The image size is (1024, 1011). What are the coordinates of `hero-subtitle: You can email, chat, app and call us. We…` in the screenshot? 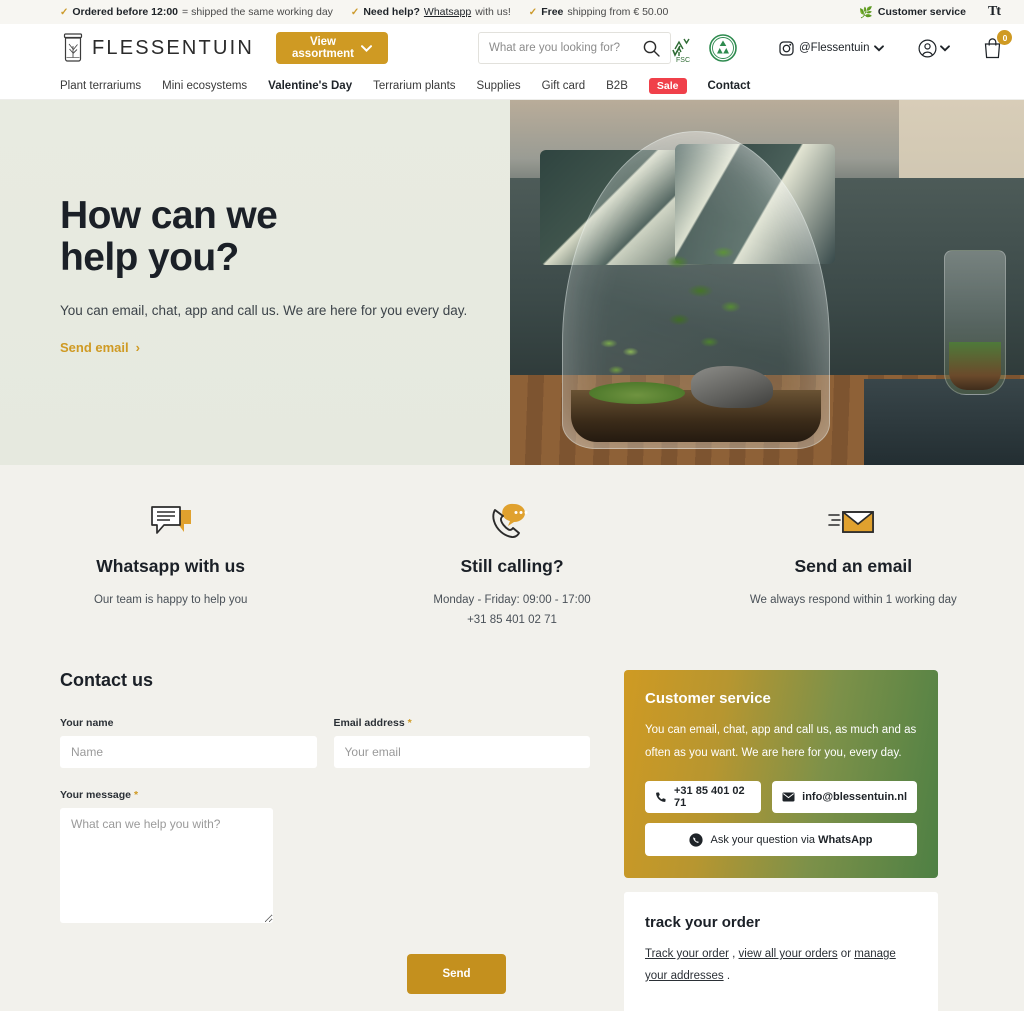 It's located at (264, 311).